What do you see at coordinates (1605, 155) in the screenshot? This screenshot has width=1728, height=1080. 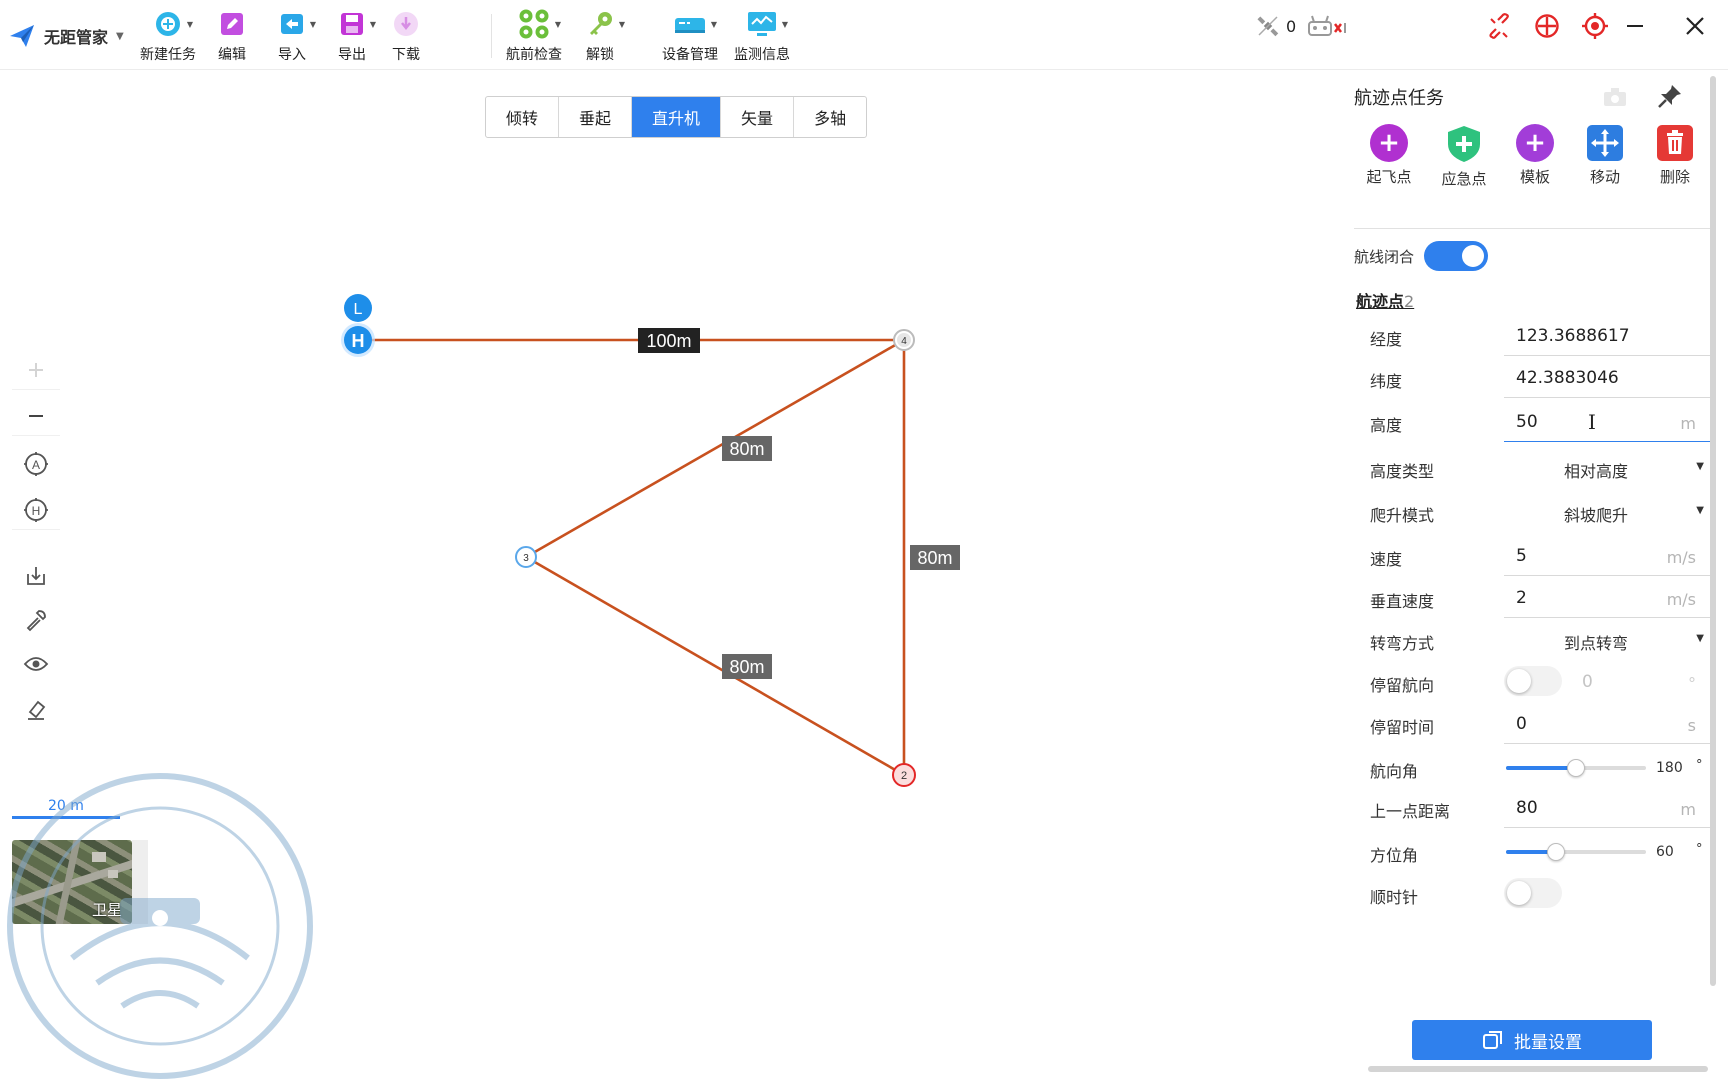 I see `move-button: 移动` at bounding box center [1605, 155].